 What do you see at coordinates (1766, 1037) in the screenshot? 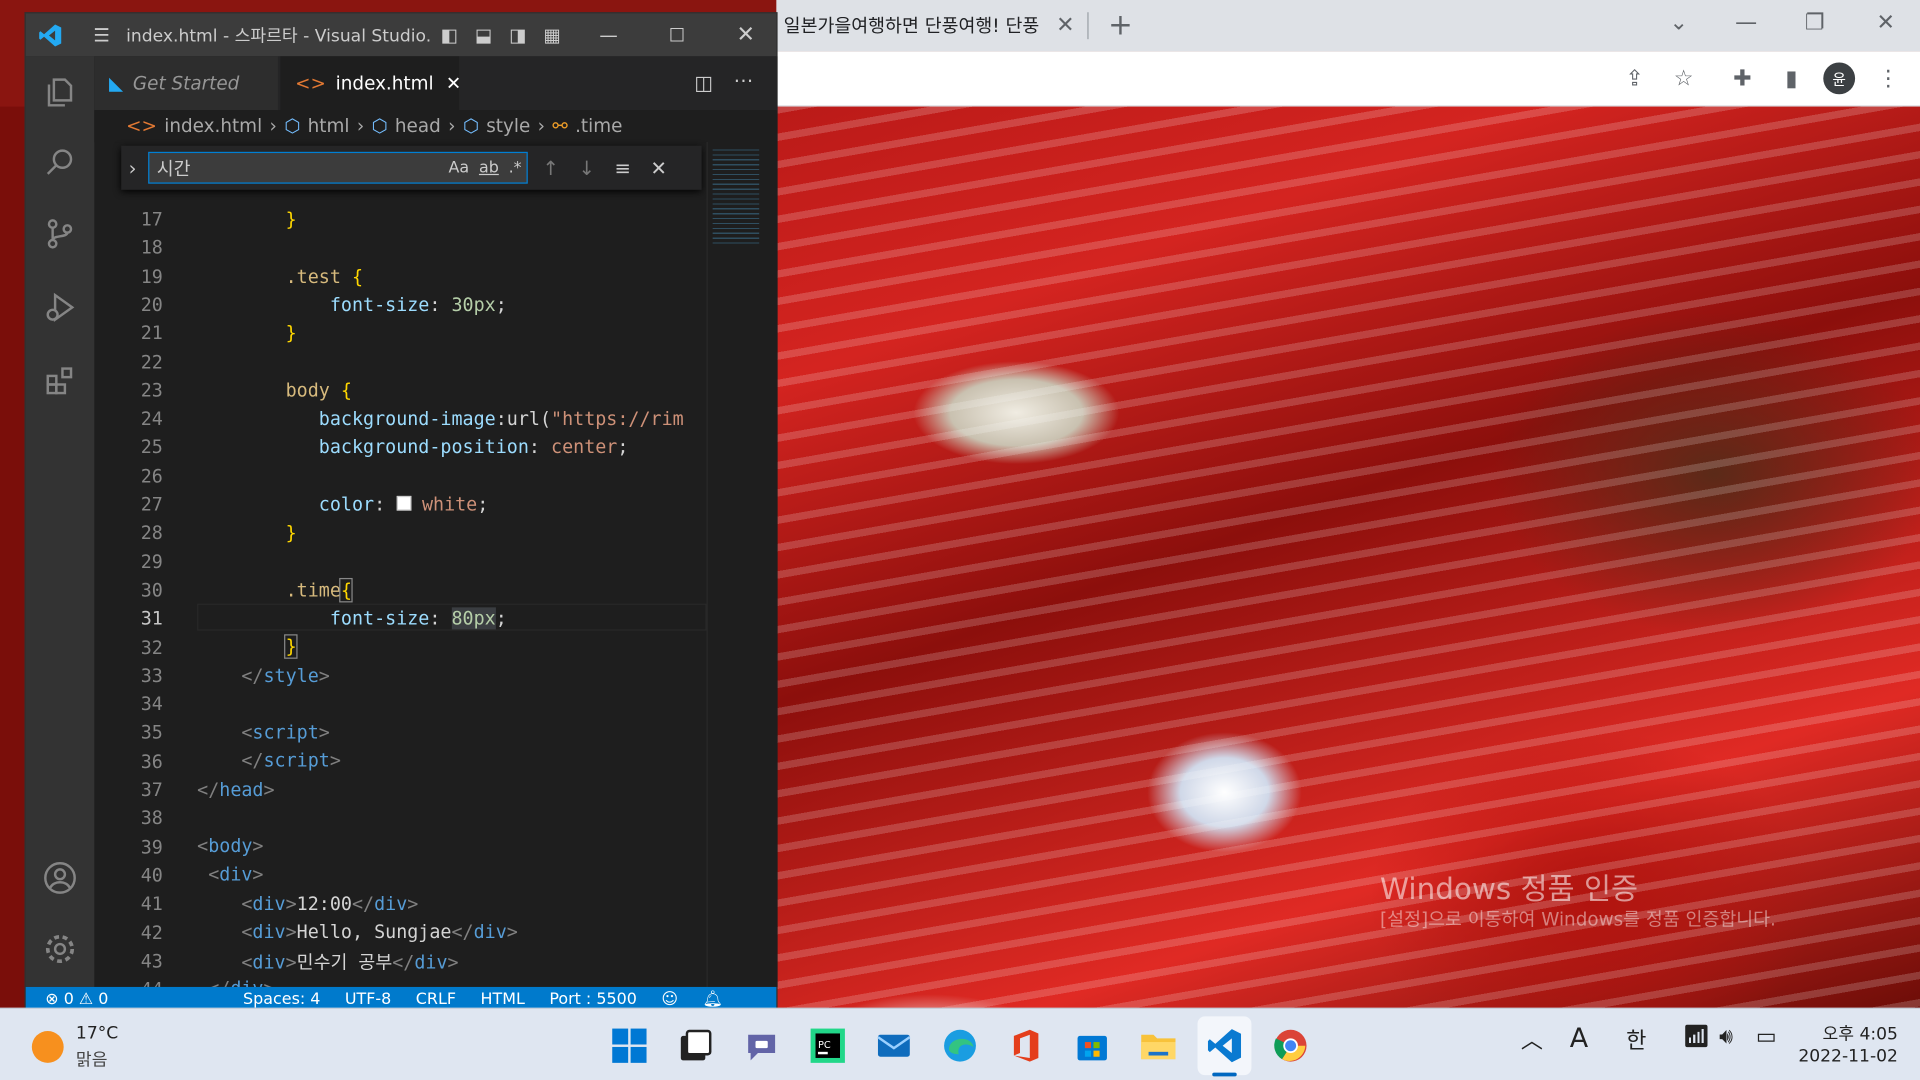
I see `battery-icon: ▭` at bounding box center [1766, 1037].